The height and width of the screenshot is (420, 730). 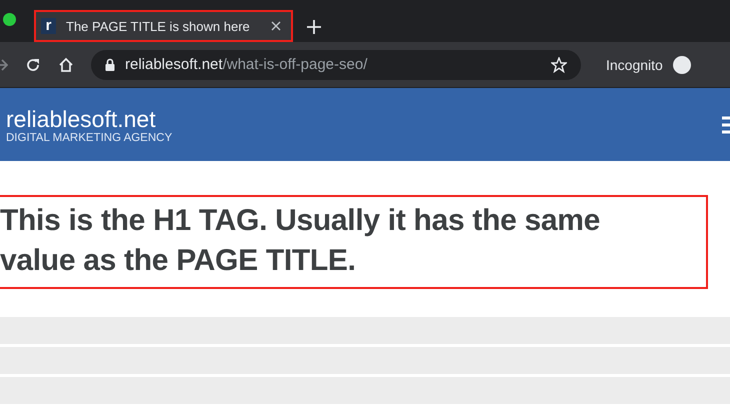 What do you see at coordinates (89, 138) in the screenshot?
I see `site-tagline: DIGITAL MARKETING AGENCY` at bounding box center [89, 138].